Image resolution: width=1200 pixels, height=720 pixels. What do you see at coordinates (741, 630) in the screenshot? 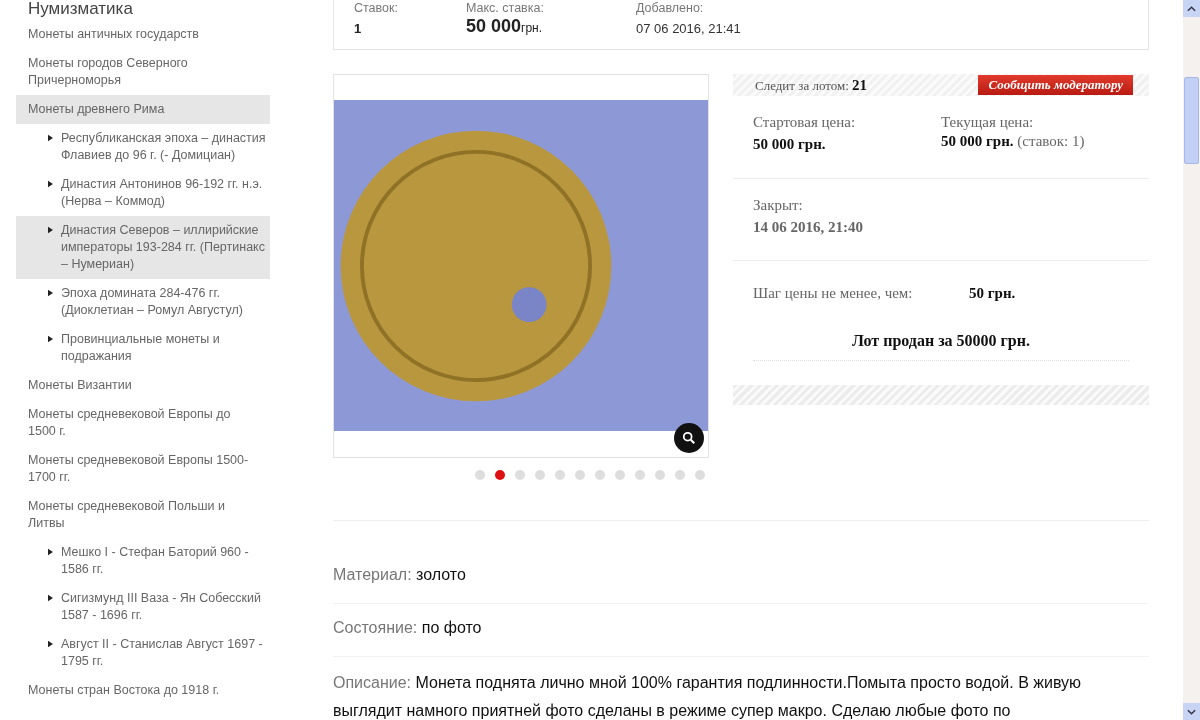
I see `detail-text: Состояние: по фото` at bounding box center [741, 630].